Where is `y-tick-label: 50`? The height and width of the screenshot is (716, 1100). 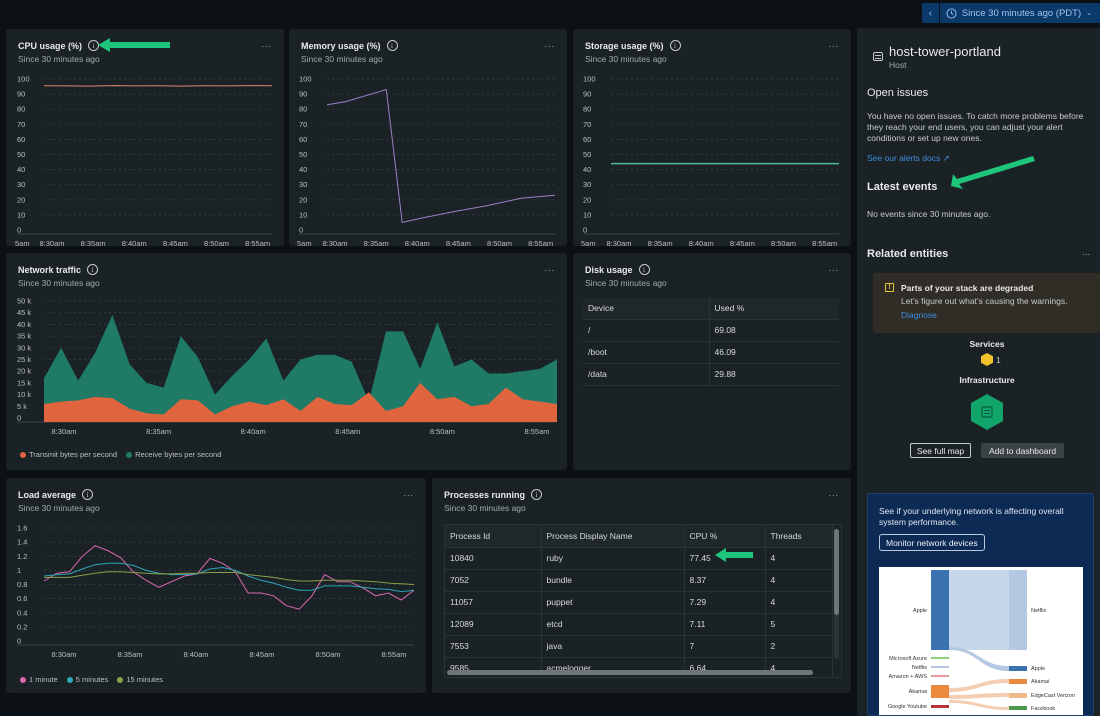 y-tick-label: 50 is located at coordinates (303, 154).